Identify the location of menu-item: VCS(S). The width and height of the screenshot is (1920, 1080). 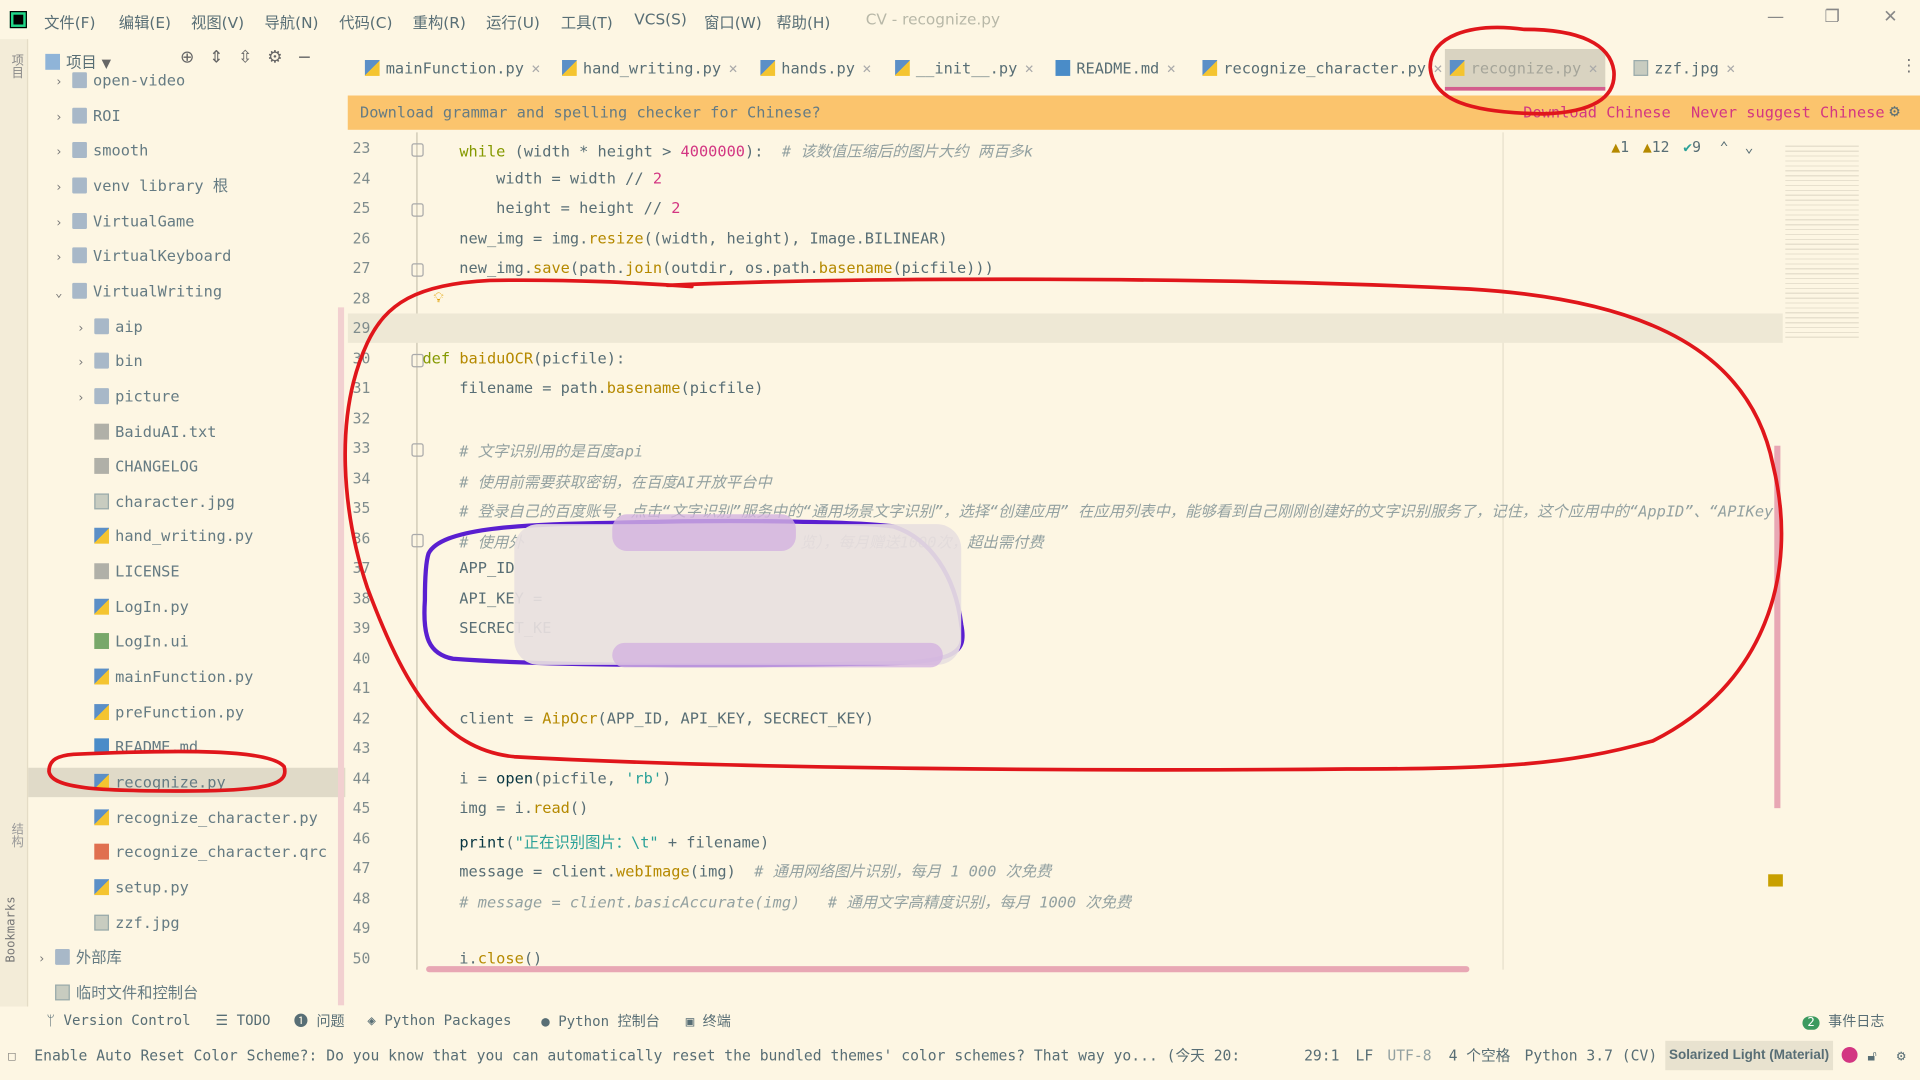
(660, 19).